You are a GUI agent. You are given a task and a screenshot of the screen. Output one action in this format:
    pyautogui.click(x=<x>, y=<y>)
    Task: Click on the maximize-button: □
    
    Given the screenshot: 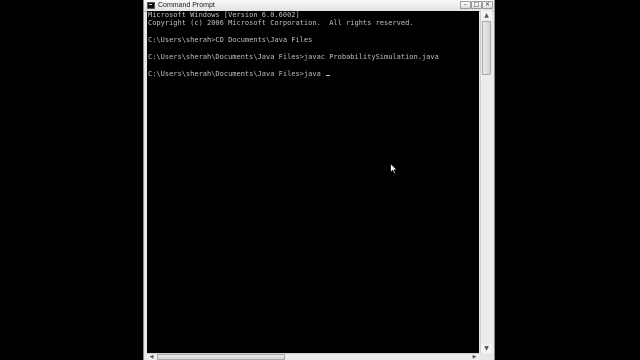 What is the action you would take?
    pyautogui.click(x=476, y=5)
    